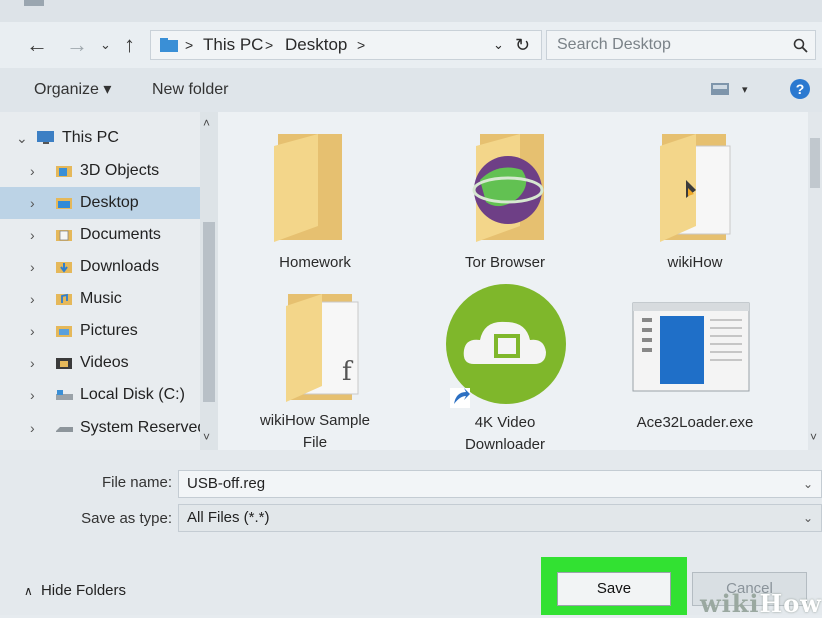  Describe the element at coordinates (681, 45) in the screenshot. I see `search-box: Search Desktop` at that location.